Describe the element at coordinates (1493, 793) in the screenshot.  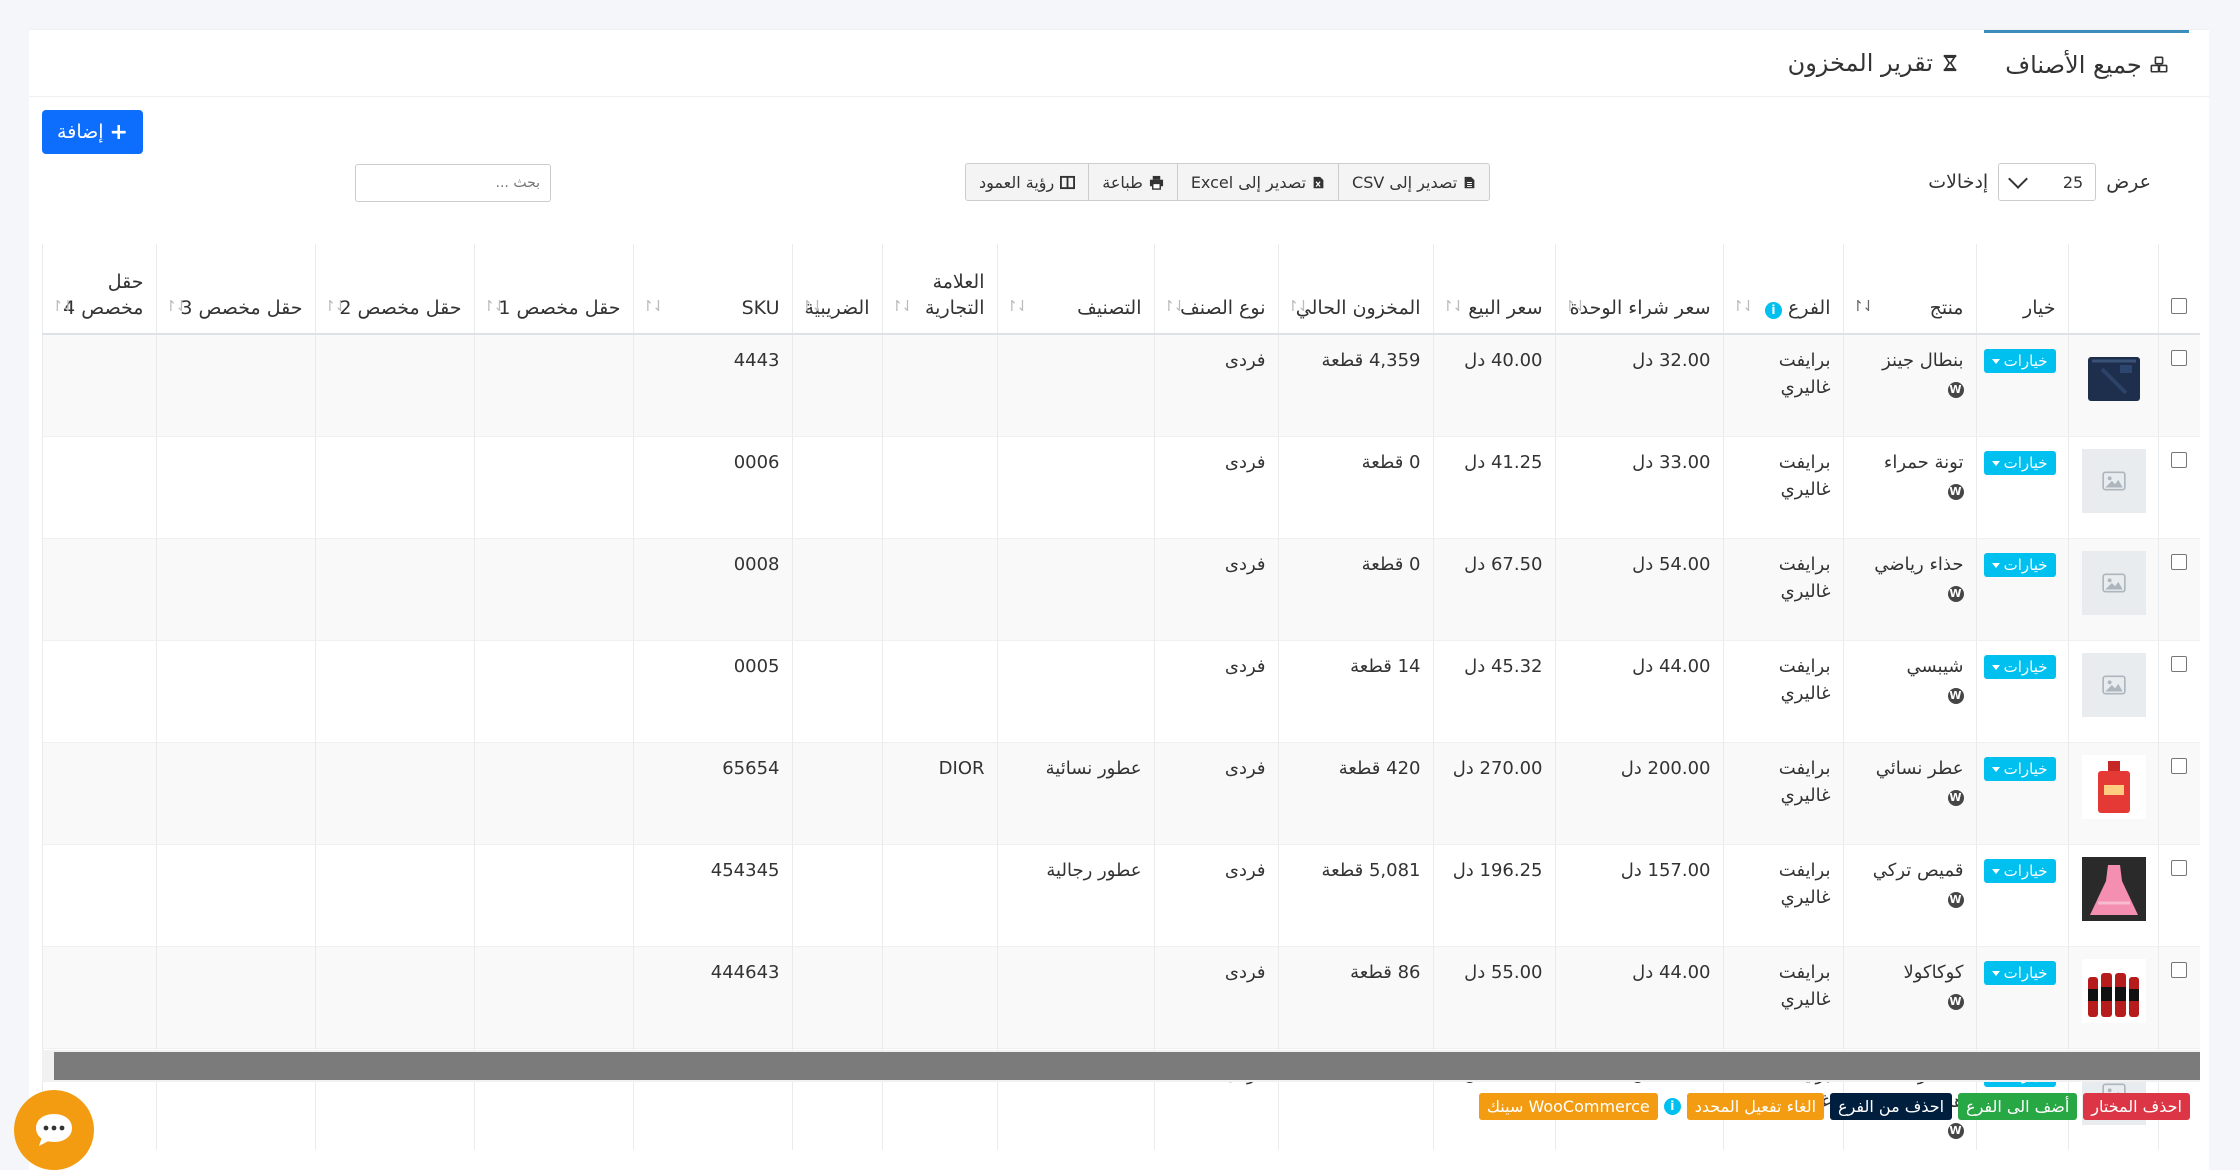
I see `cell-sell-price: 270.00 دل` at that location.